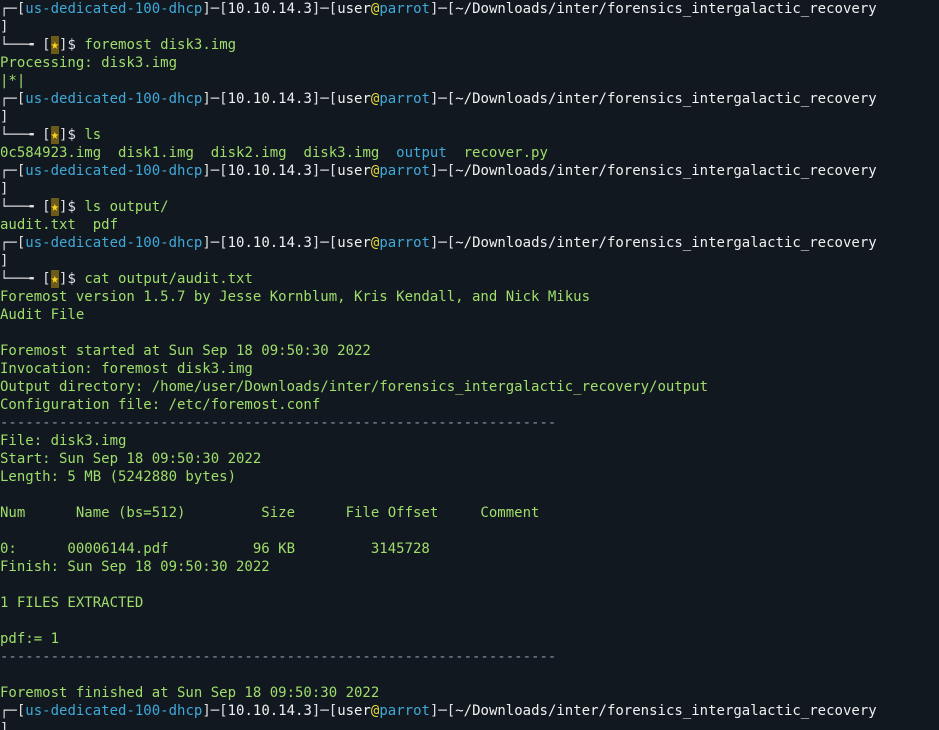  What do you see at coordinates (42, 315) in the screenshot?
I see `output-line: Audit File` at bounding box center [42, 315].